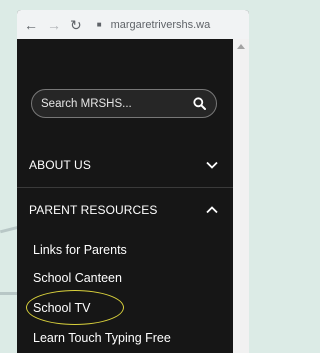  Describe the element at coordinates (54, 25) in the screenshot. I see `forward-arrow-icon: →` at that location.